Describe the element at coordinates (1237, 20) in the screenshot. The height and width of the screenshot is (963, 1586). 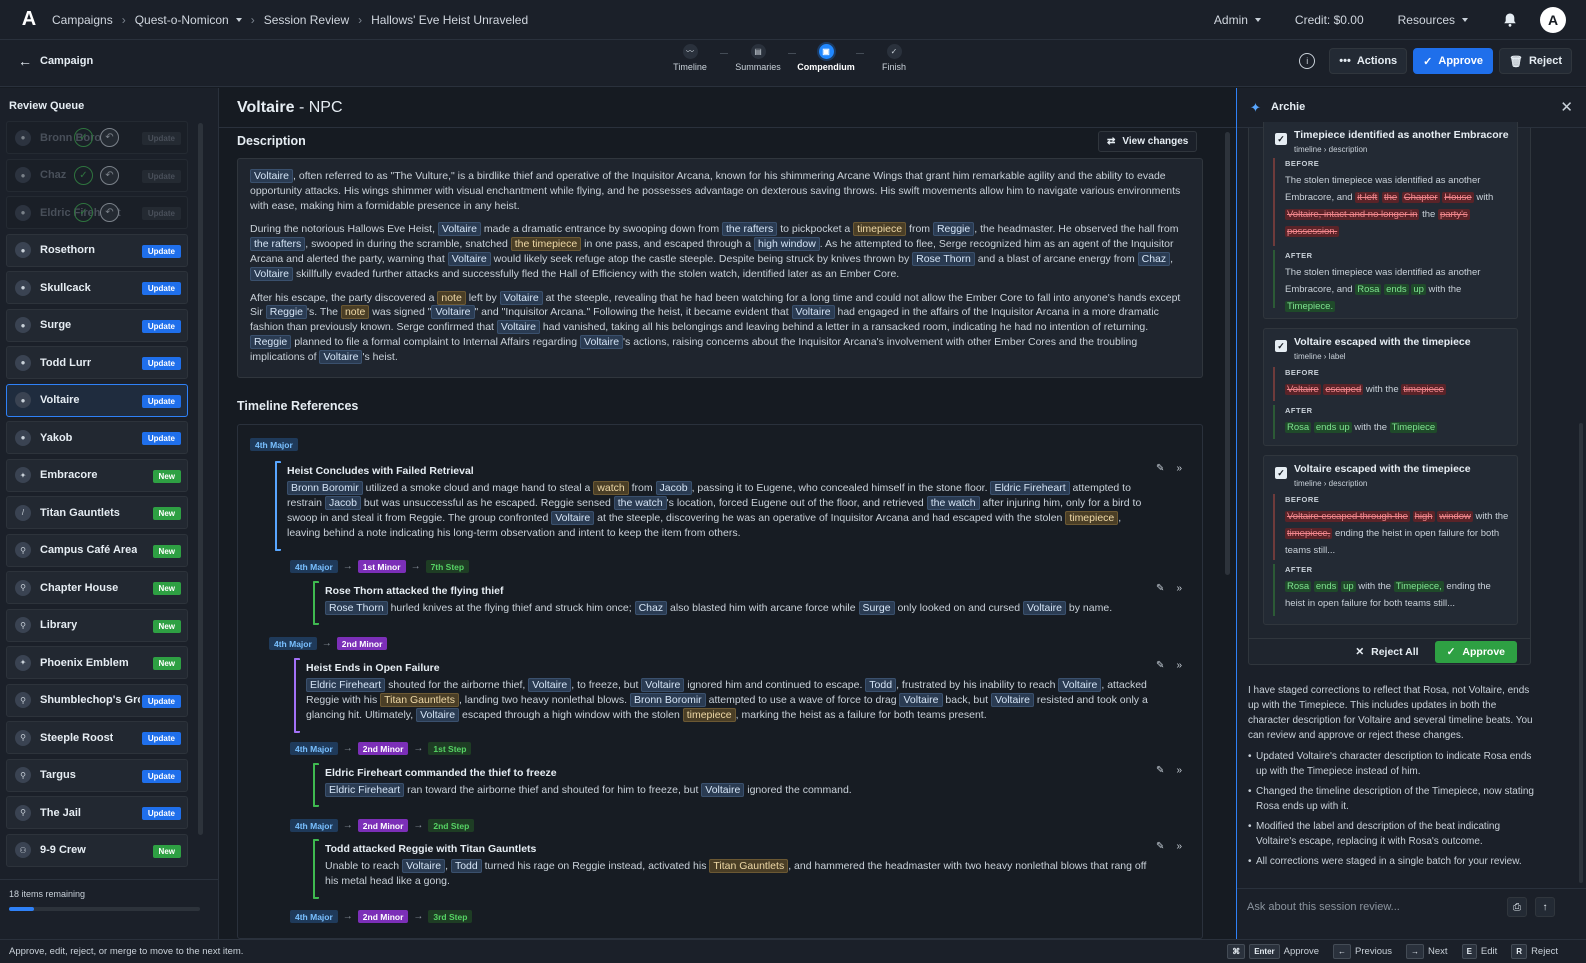
I see `admin-menu: Admin` at that location.